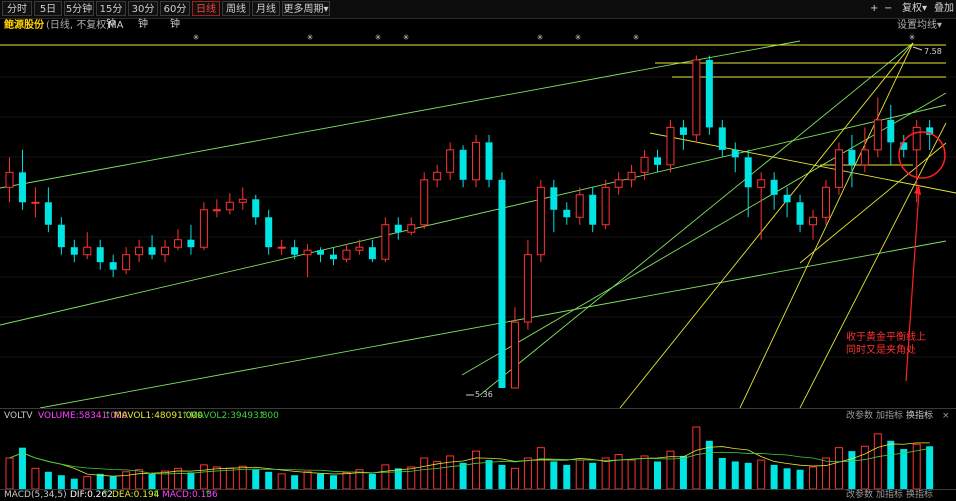 The height and width of the screenshot is (501, 956). What do you see at coordinates (917, 48) in the screenshot?
I see `high-pointer` at bounding box center [917, 48].